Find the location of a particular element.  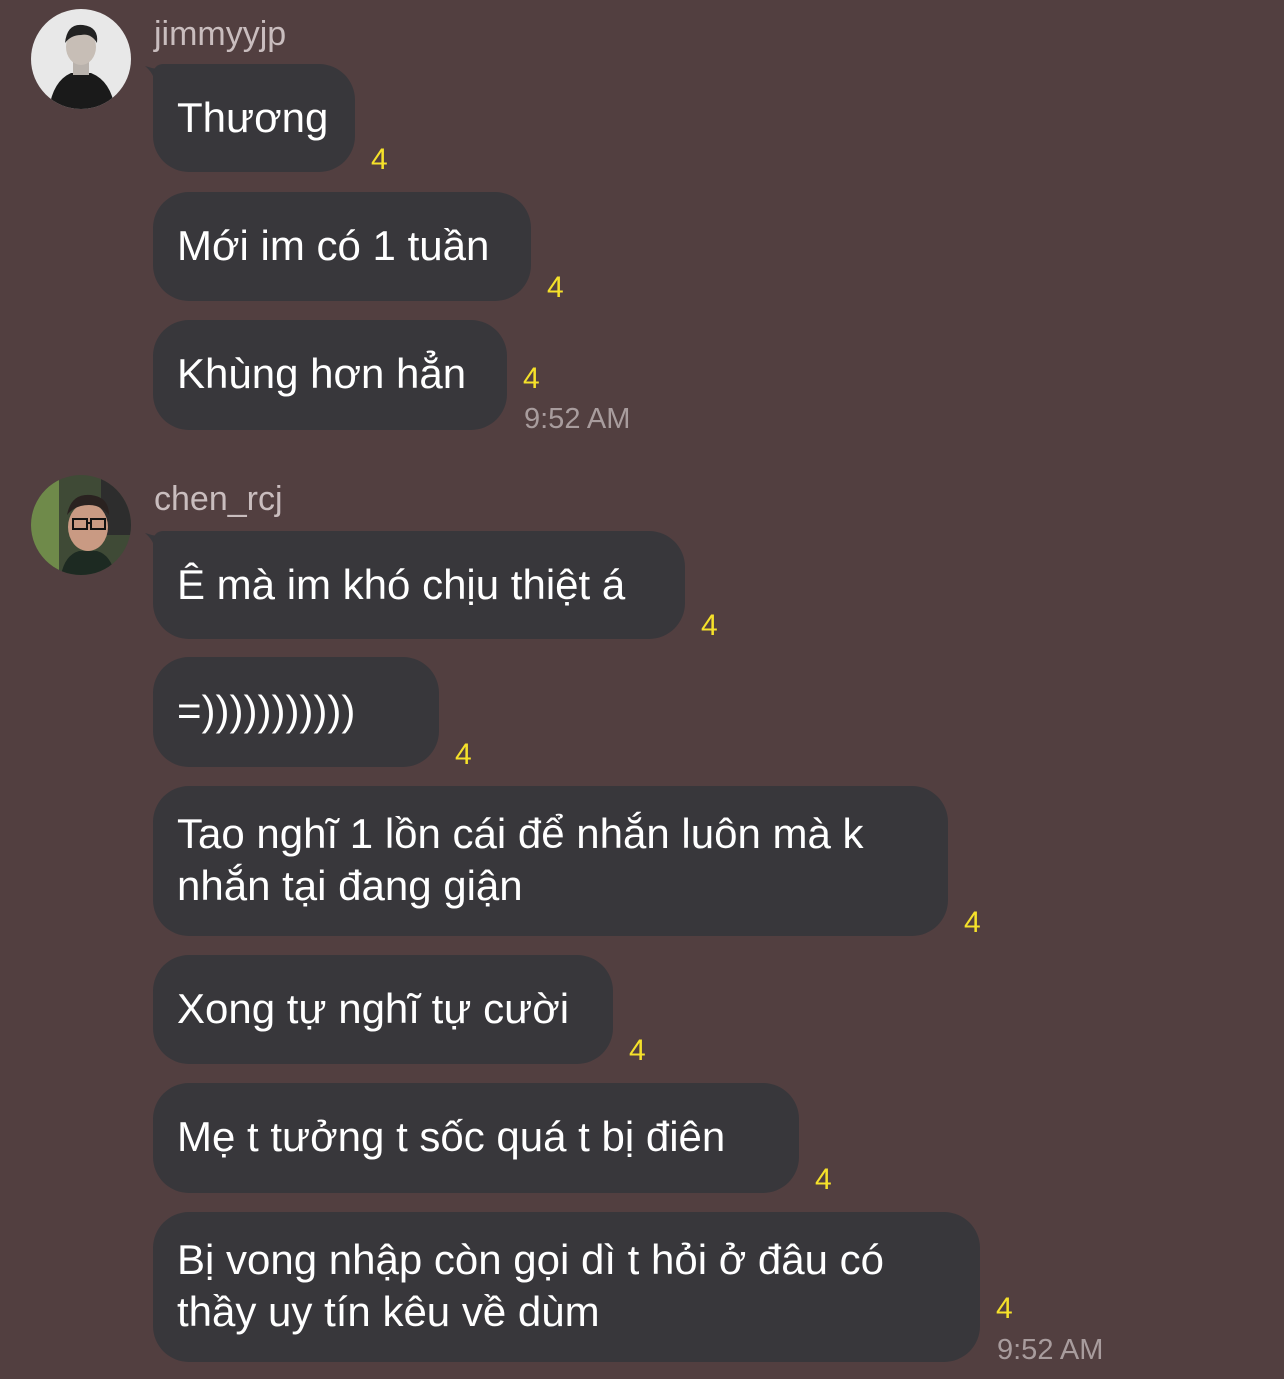

message-bubble: Thương is located at coordinates (254, 118).